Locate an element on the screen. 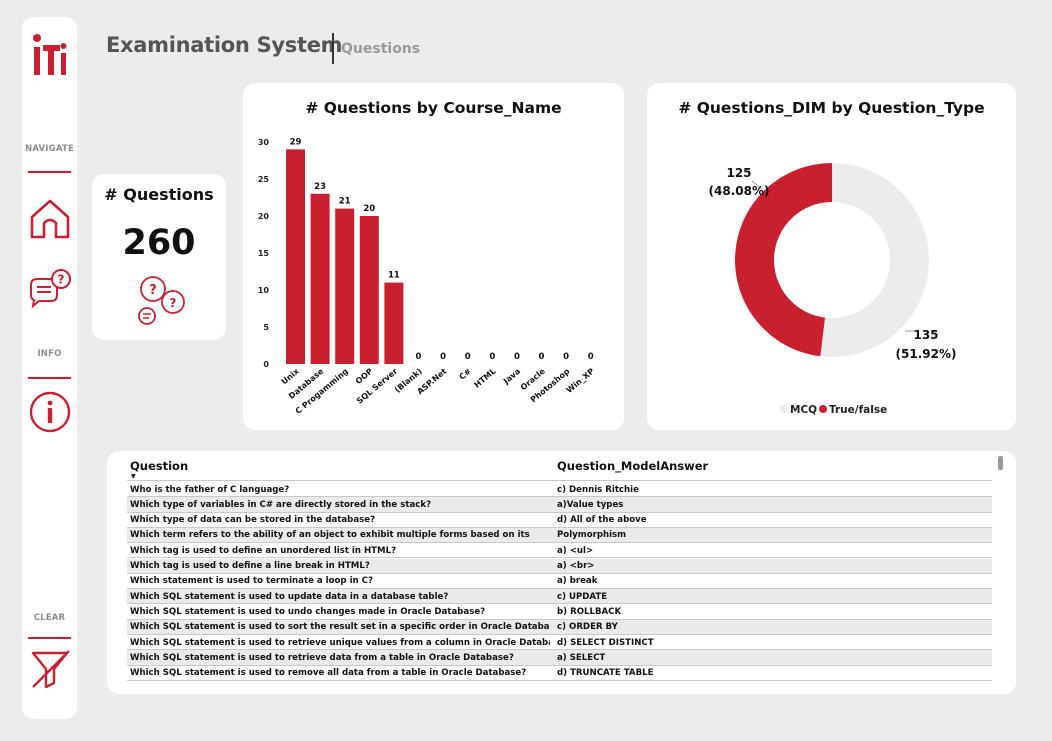 The width and height of the screenshot is (1052, 741). model-answer-cell: a) break is located at coordinates (577, 581).